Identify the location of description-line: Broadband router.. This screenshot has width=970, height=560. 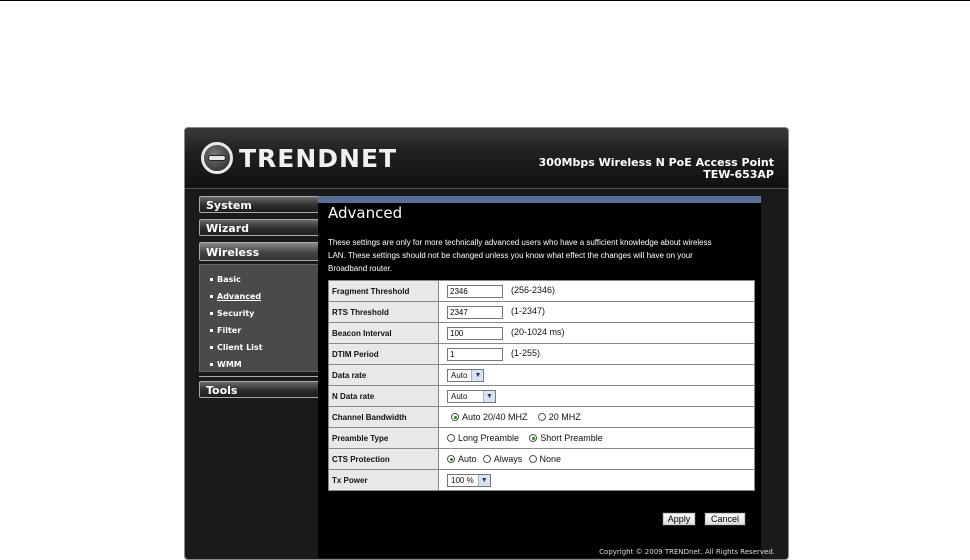
(360, 268).